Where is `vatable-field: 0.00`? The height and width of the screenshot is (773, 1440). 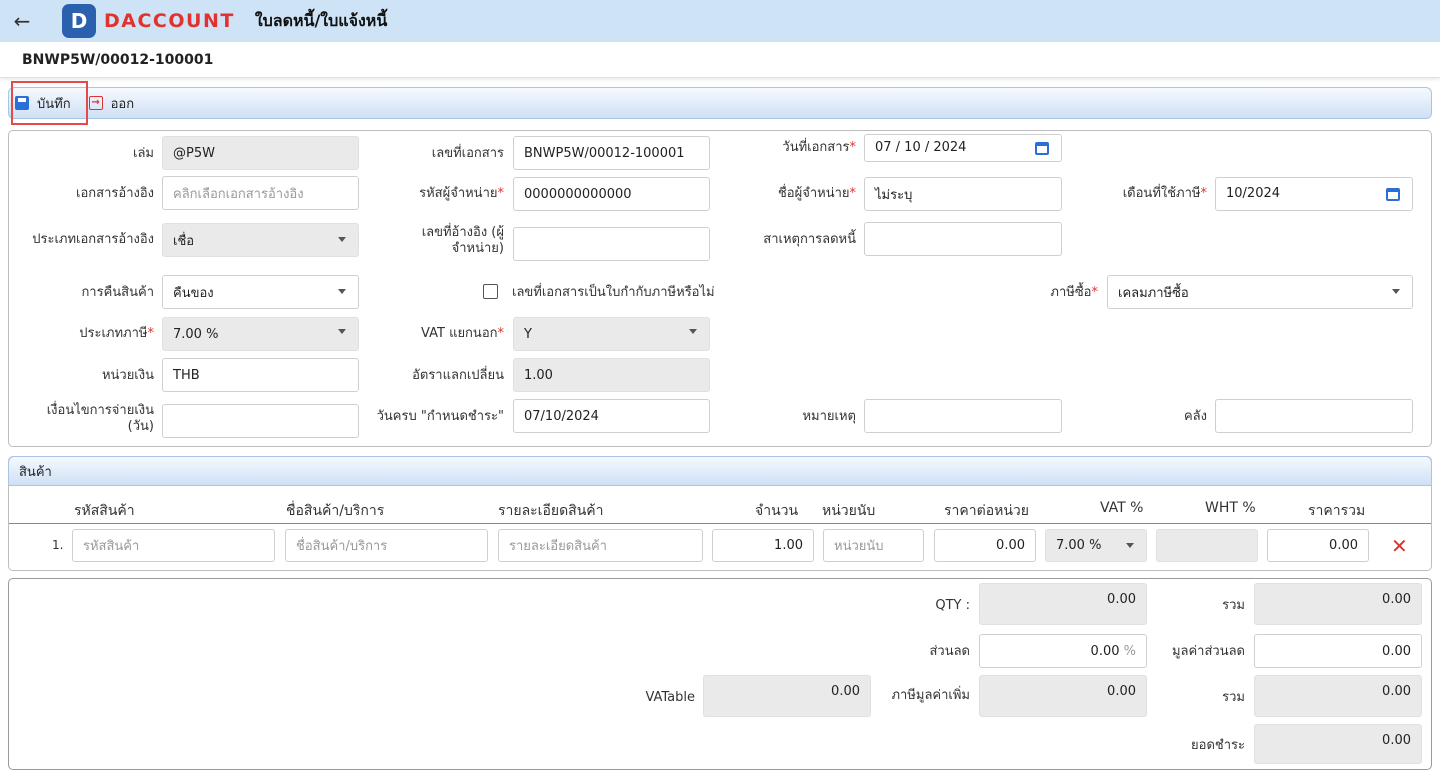
vatable-field: 0.00 is located at coordinates (787, 696).